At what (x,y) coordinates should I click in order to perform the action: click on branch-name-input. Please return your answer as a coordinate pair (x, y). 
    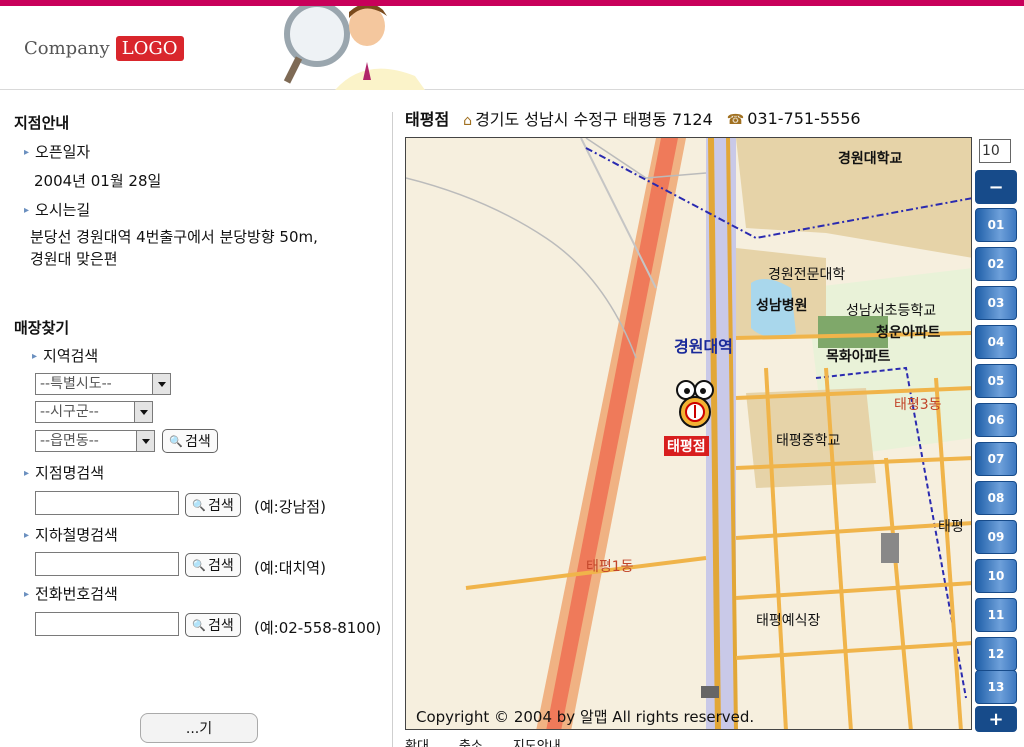
    Looking at the image, I should click on (107, 503).